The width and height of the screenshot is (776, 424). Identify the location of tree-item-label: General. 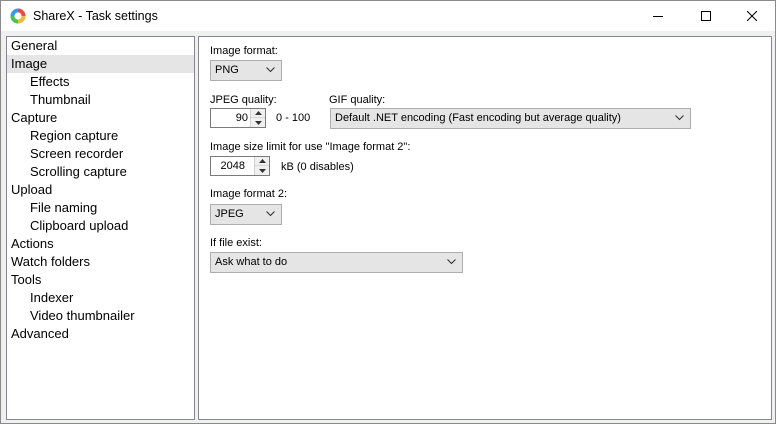
(34, 45).